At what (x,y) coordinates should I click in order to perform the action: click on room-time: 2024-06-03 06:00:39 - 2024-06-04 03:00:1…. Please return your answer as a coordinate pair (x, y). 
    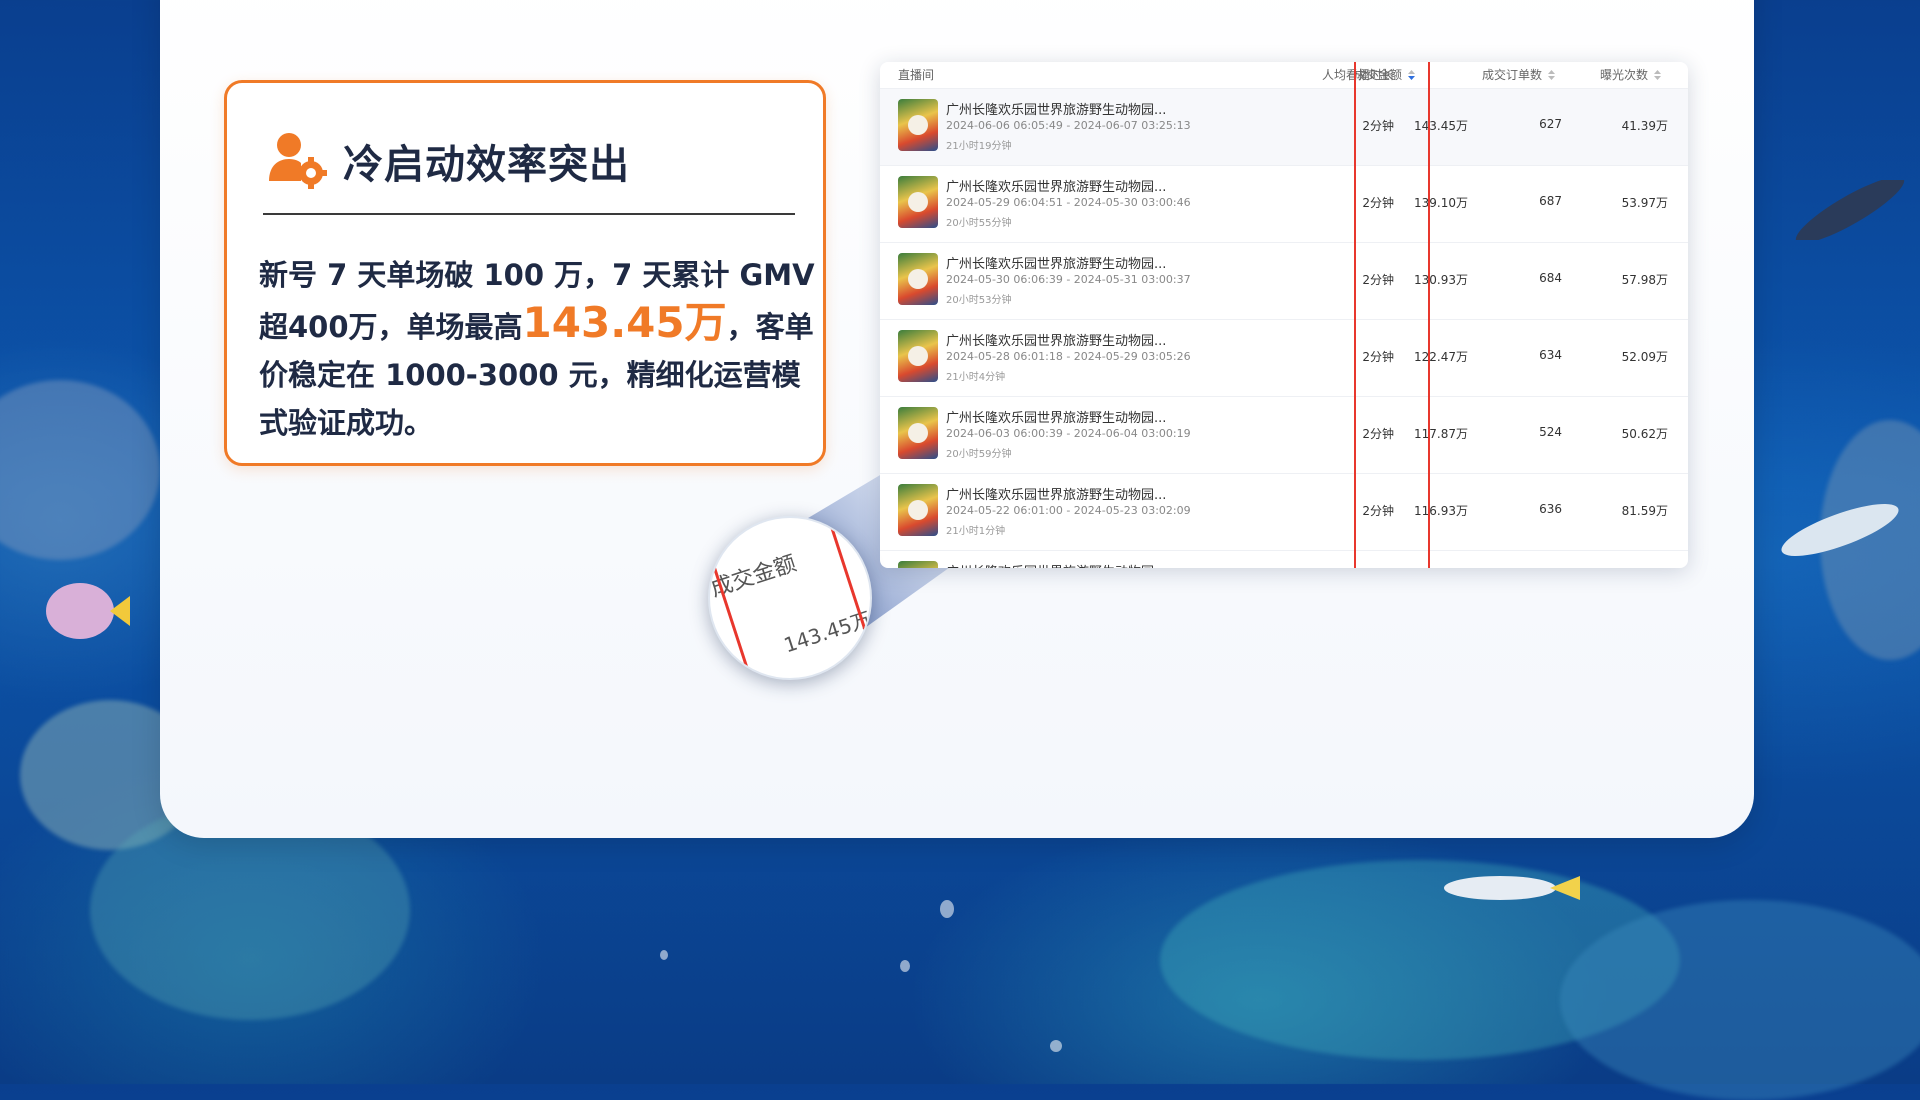
    Looking at the image, I should click on (1068, 433).